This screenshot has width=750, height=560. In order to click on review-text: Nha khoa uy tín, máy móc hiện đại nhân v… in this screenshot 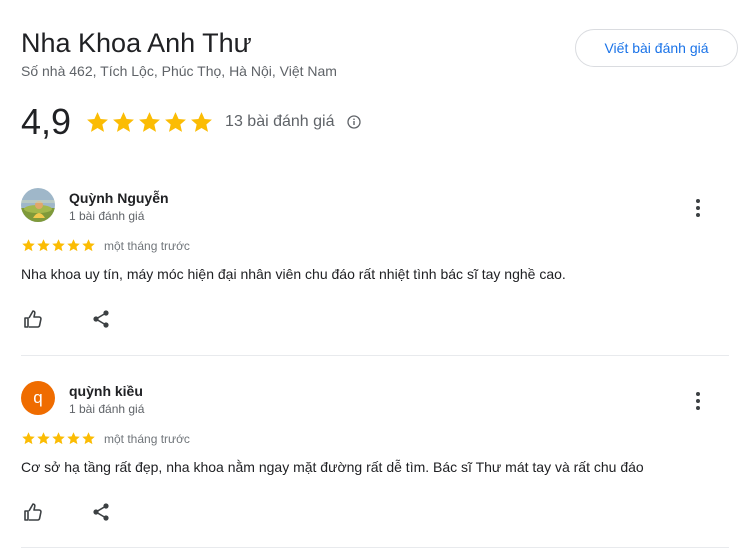, I will do `click(293, 274)`.